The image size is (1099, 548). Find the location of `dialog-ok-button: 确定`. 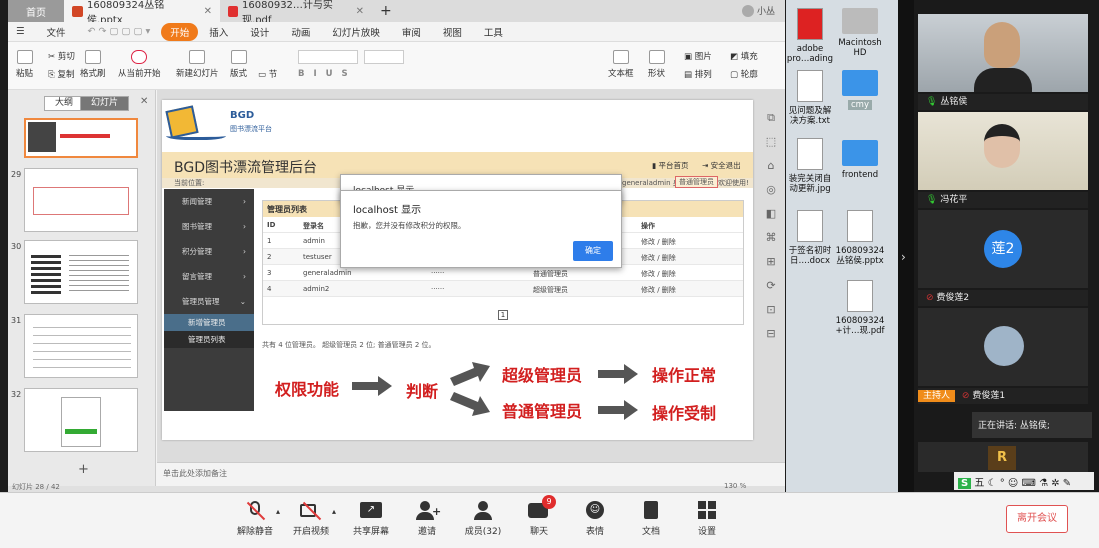

dialog-ok-button: 确定 is located at coordinates (593, 251).